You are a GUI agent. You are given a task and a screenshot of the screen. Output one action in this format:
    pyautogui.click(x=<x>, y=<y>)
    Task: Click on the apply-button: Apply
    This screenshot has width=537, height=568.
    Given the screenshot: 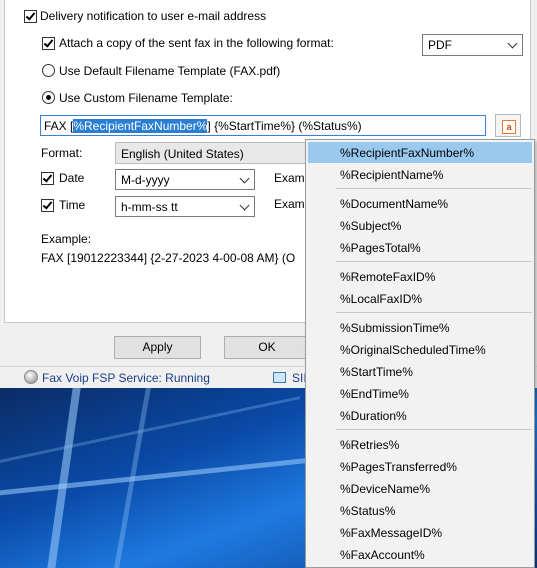 What is the action you would take?
    pyautogui.click(x=157, y=347)
    